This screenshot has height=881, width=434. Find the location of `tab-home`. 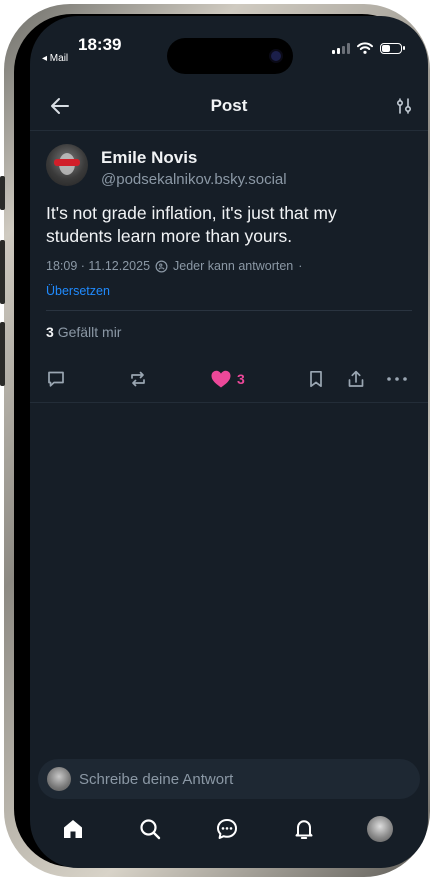

tab-home is located at coordinates (73, 829).